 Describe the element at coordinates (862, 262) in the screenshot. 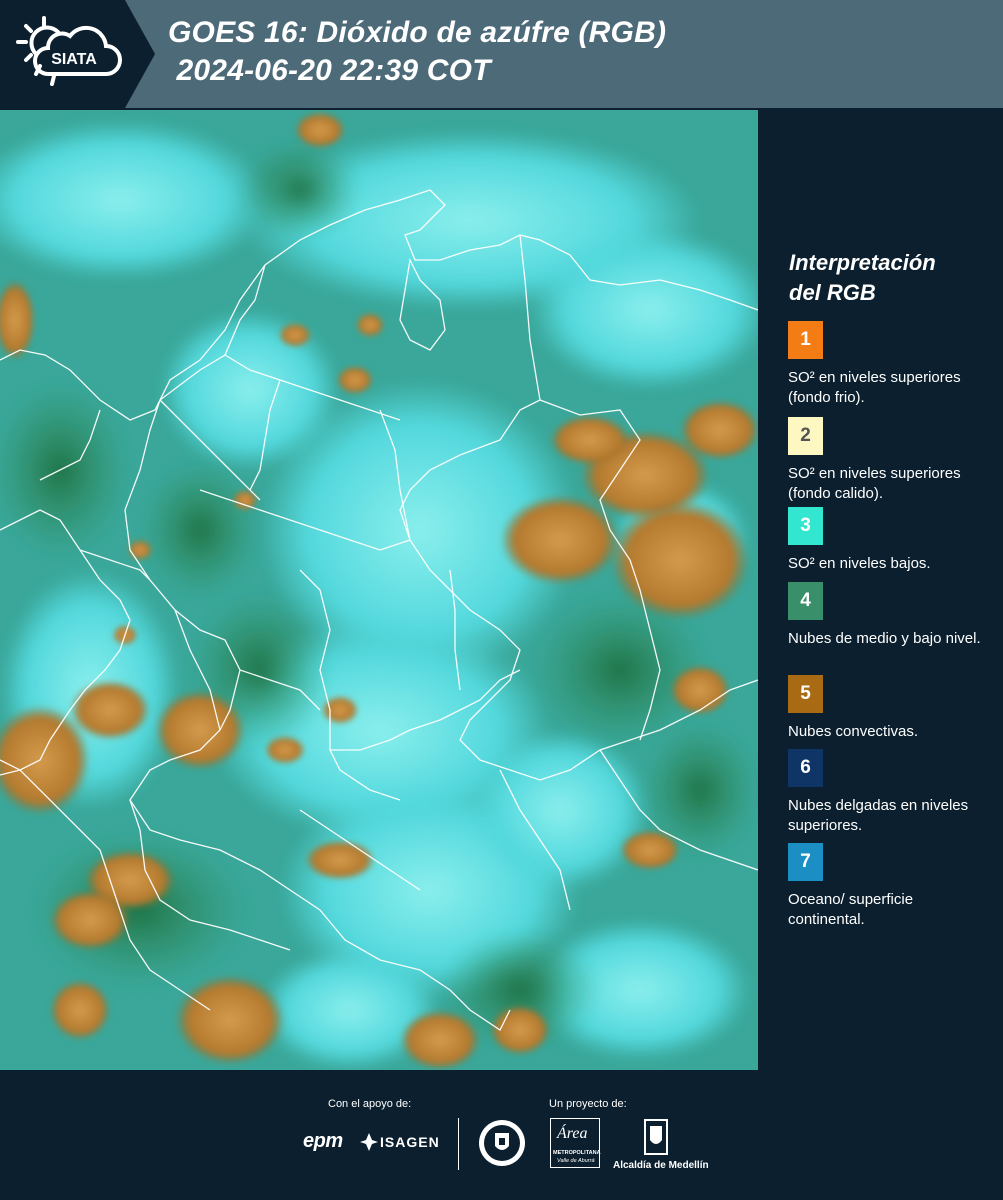

I see `legend-title-line-1: Interpretación` at that location.